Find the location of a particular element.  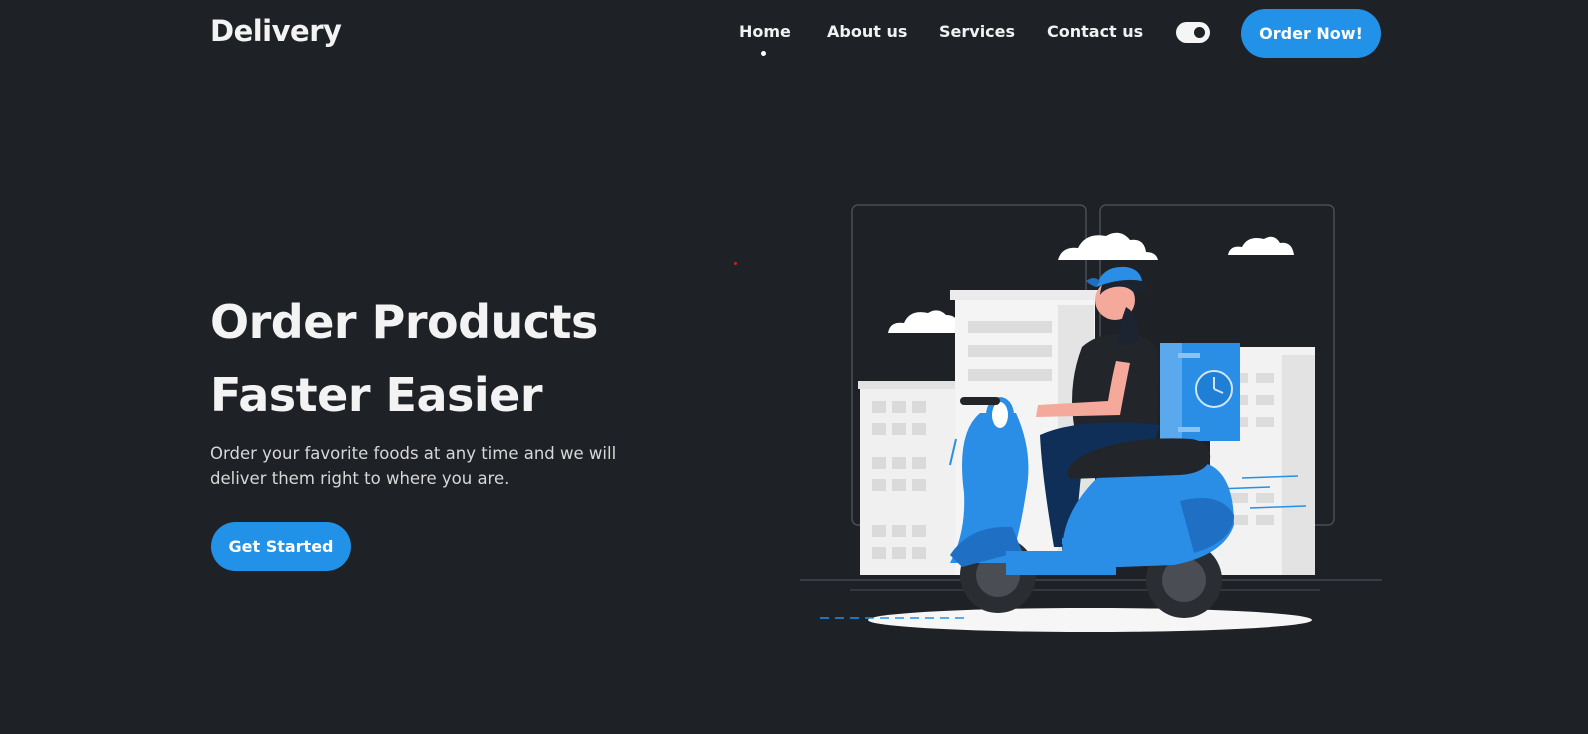

hero-title-line-2: Faster Easier is located at coordinates (376, 395).